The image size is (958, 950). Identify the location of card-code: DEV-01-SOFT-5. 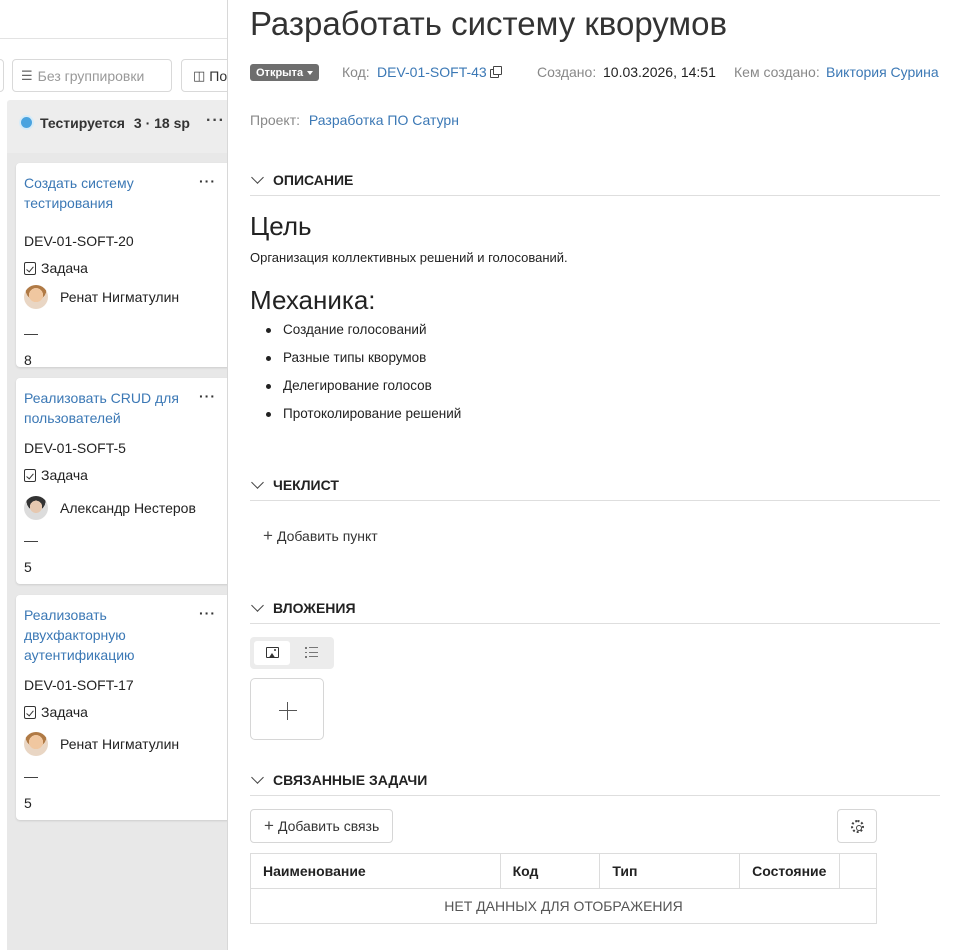
(75, 448).